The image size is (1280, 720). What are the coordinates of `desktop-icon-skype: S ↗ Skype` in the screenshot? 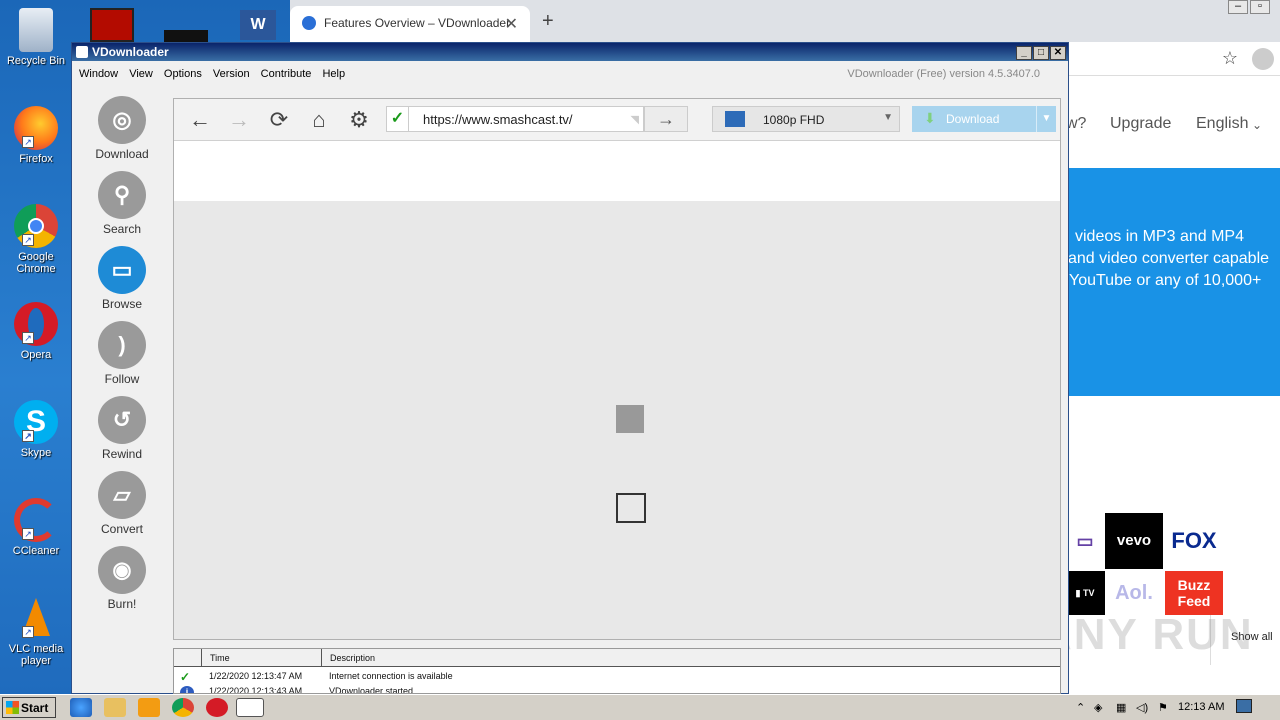 It's located at (36, 429).